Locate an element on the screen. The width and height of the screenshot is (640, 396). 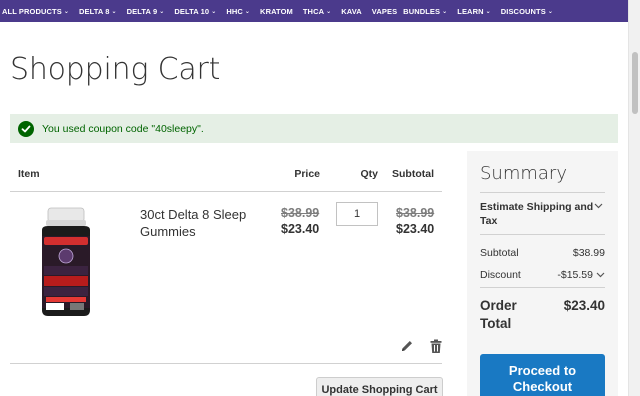
nav-item-bundles: BUNDLES ⌄ is located at coordinates (425, 11).